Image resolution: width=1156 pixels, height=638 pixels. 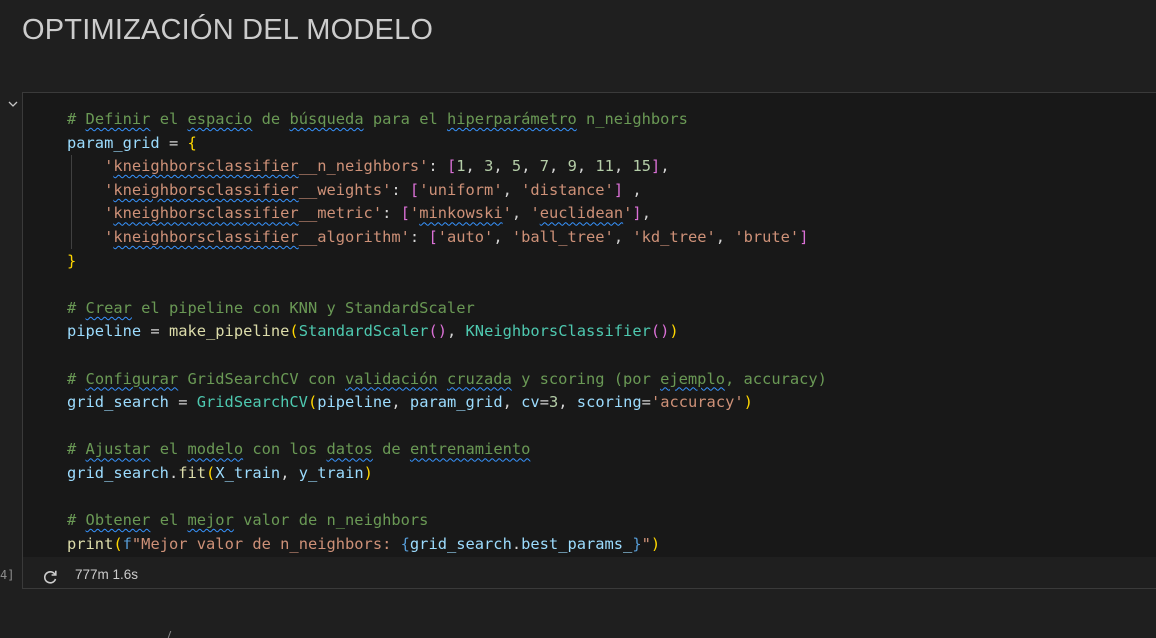 What do you see at coordinates (489, 166) in the screenshot?
I see `code-token: 3` at bounding box center [489, 166].